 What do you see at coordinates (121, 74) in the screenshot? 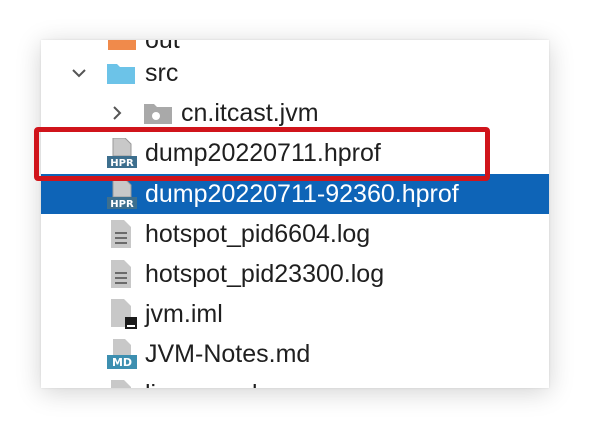
I see `folder-icon` at bounding box center [121, 74].